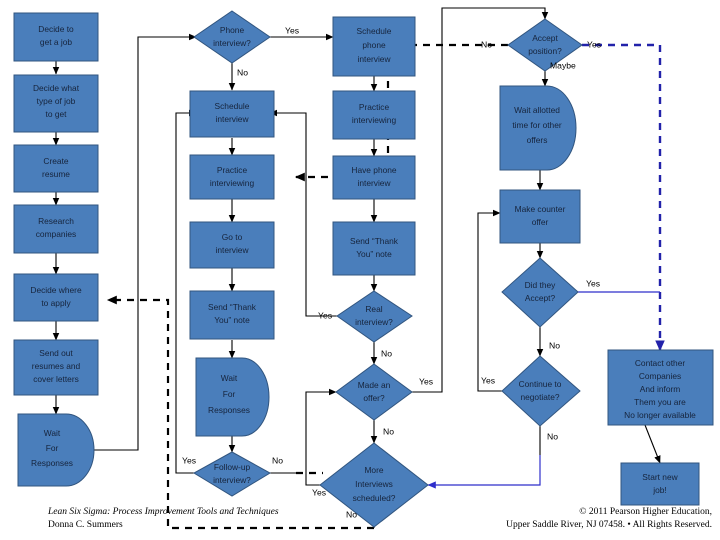  I want to click on edge-label-phone-no: No, so click(242, 72).